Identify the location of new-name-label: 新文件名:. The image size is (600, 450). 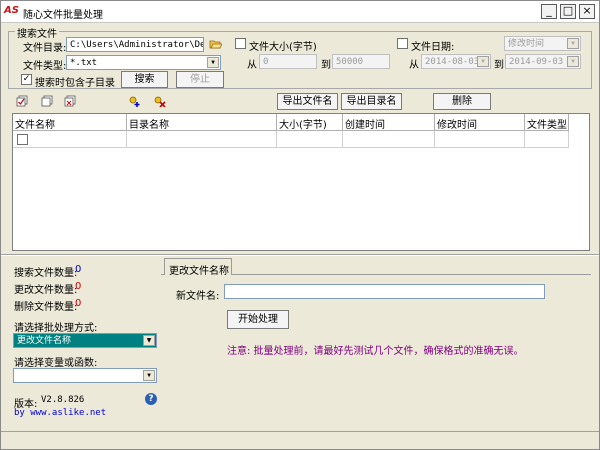
(198, 296).